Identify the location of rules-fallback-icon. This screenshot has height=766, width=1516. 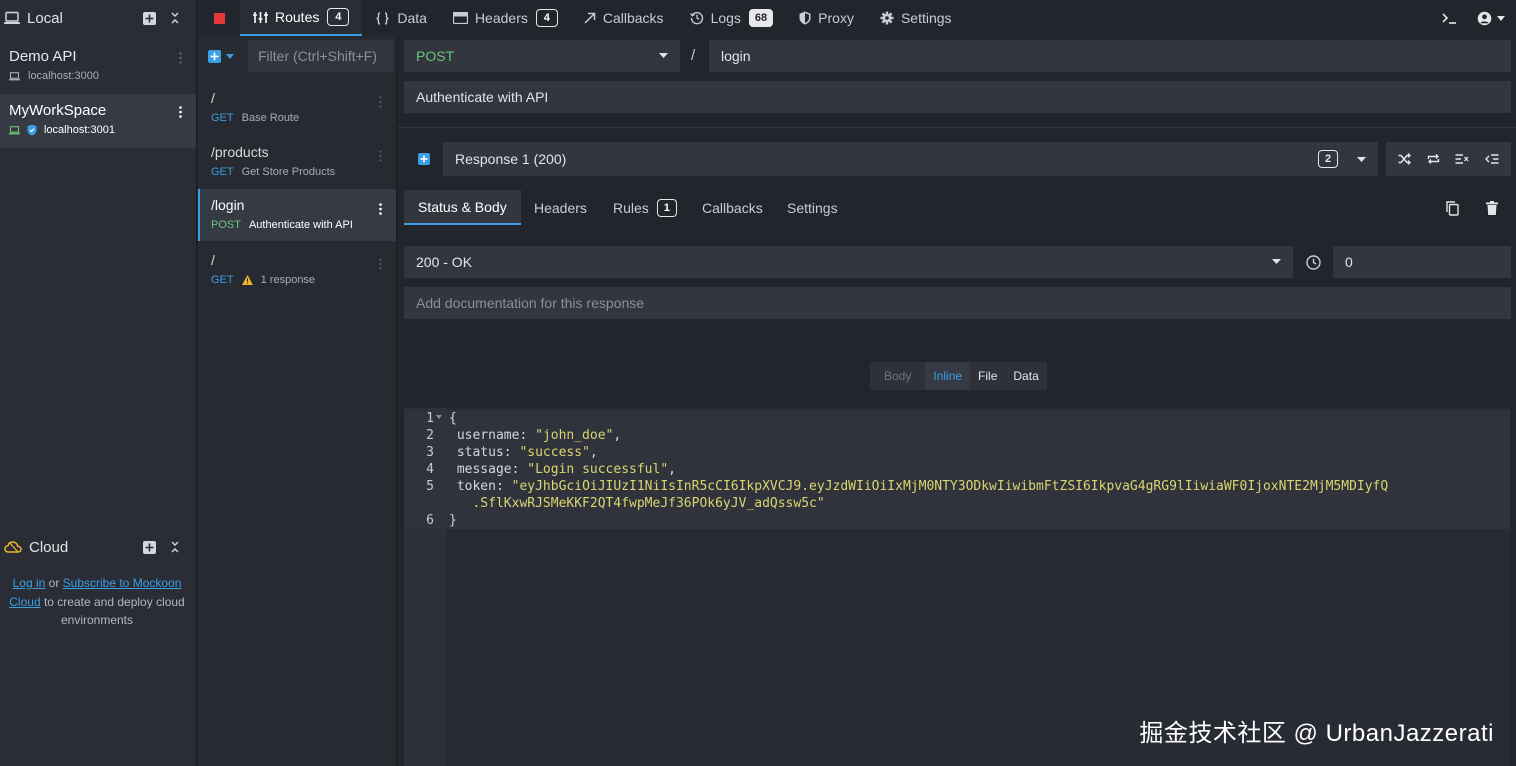
(1492, 159).